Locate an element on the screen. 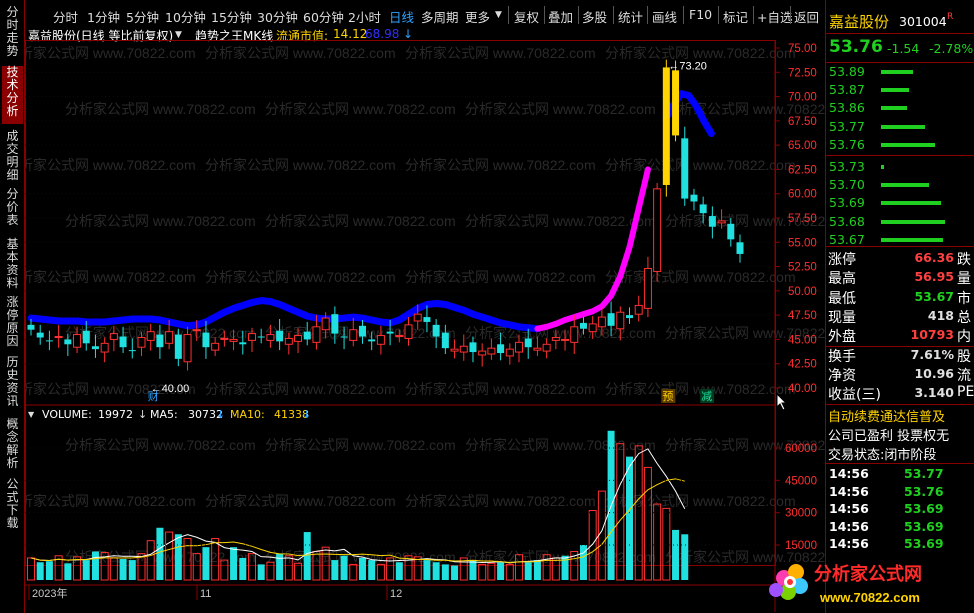 This screenshot has height=613, width=974. ask-price: 53.77 is located at coordinates (847, 126).